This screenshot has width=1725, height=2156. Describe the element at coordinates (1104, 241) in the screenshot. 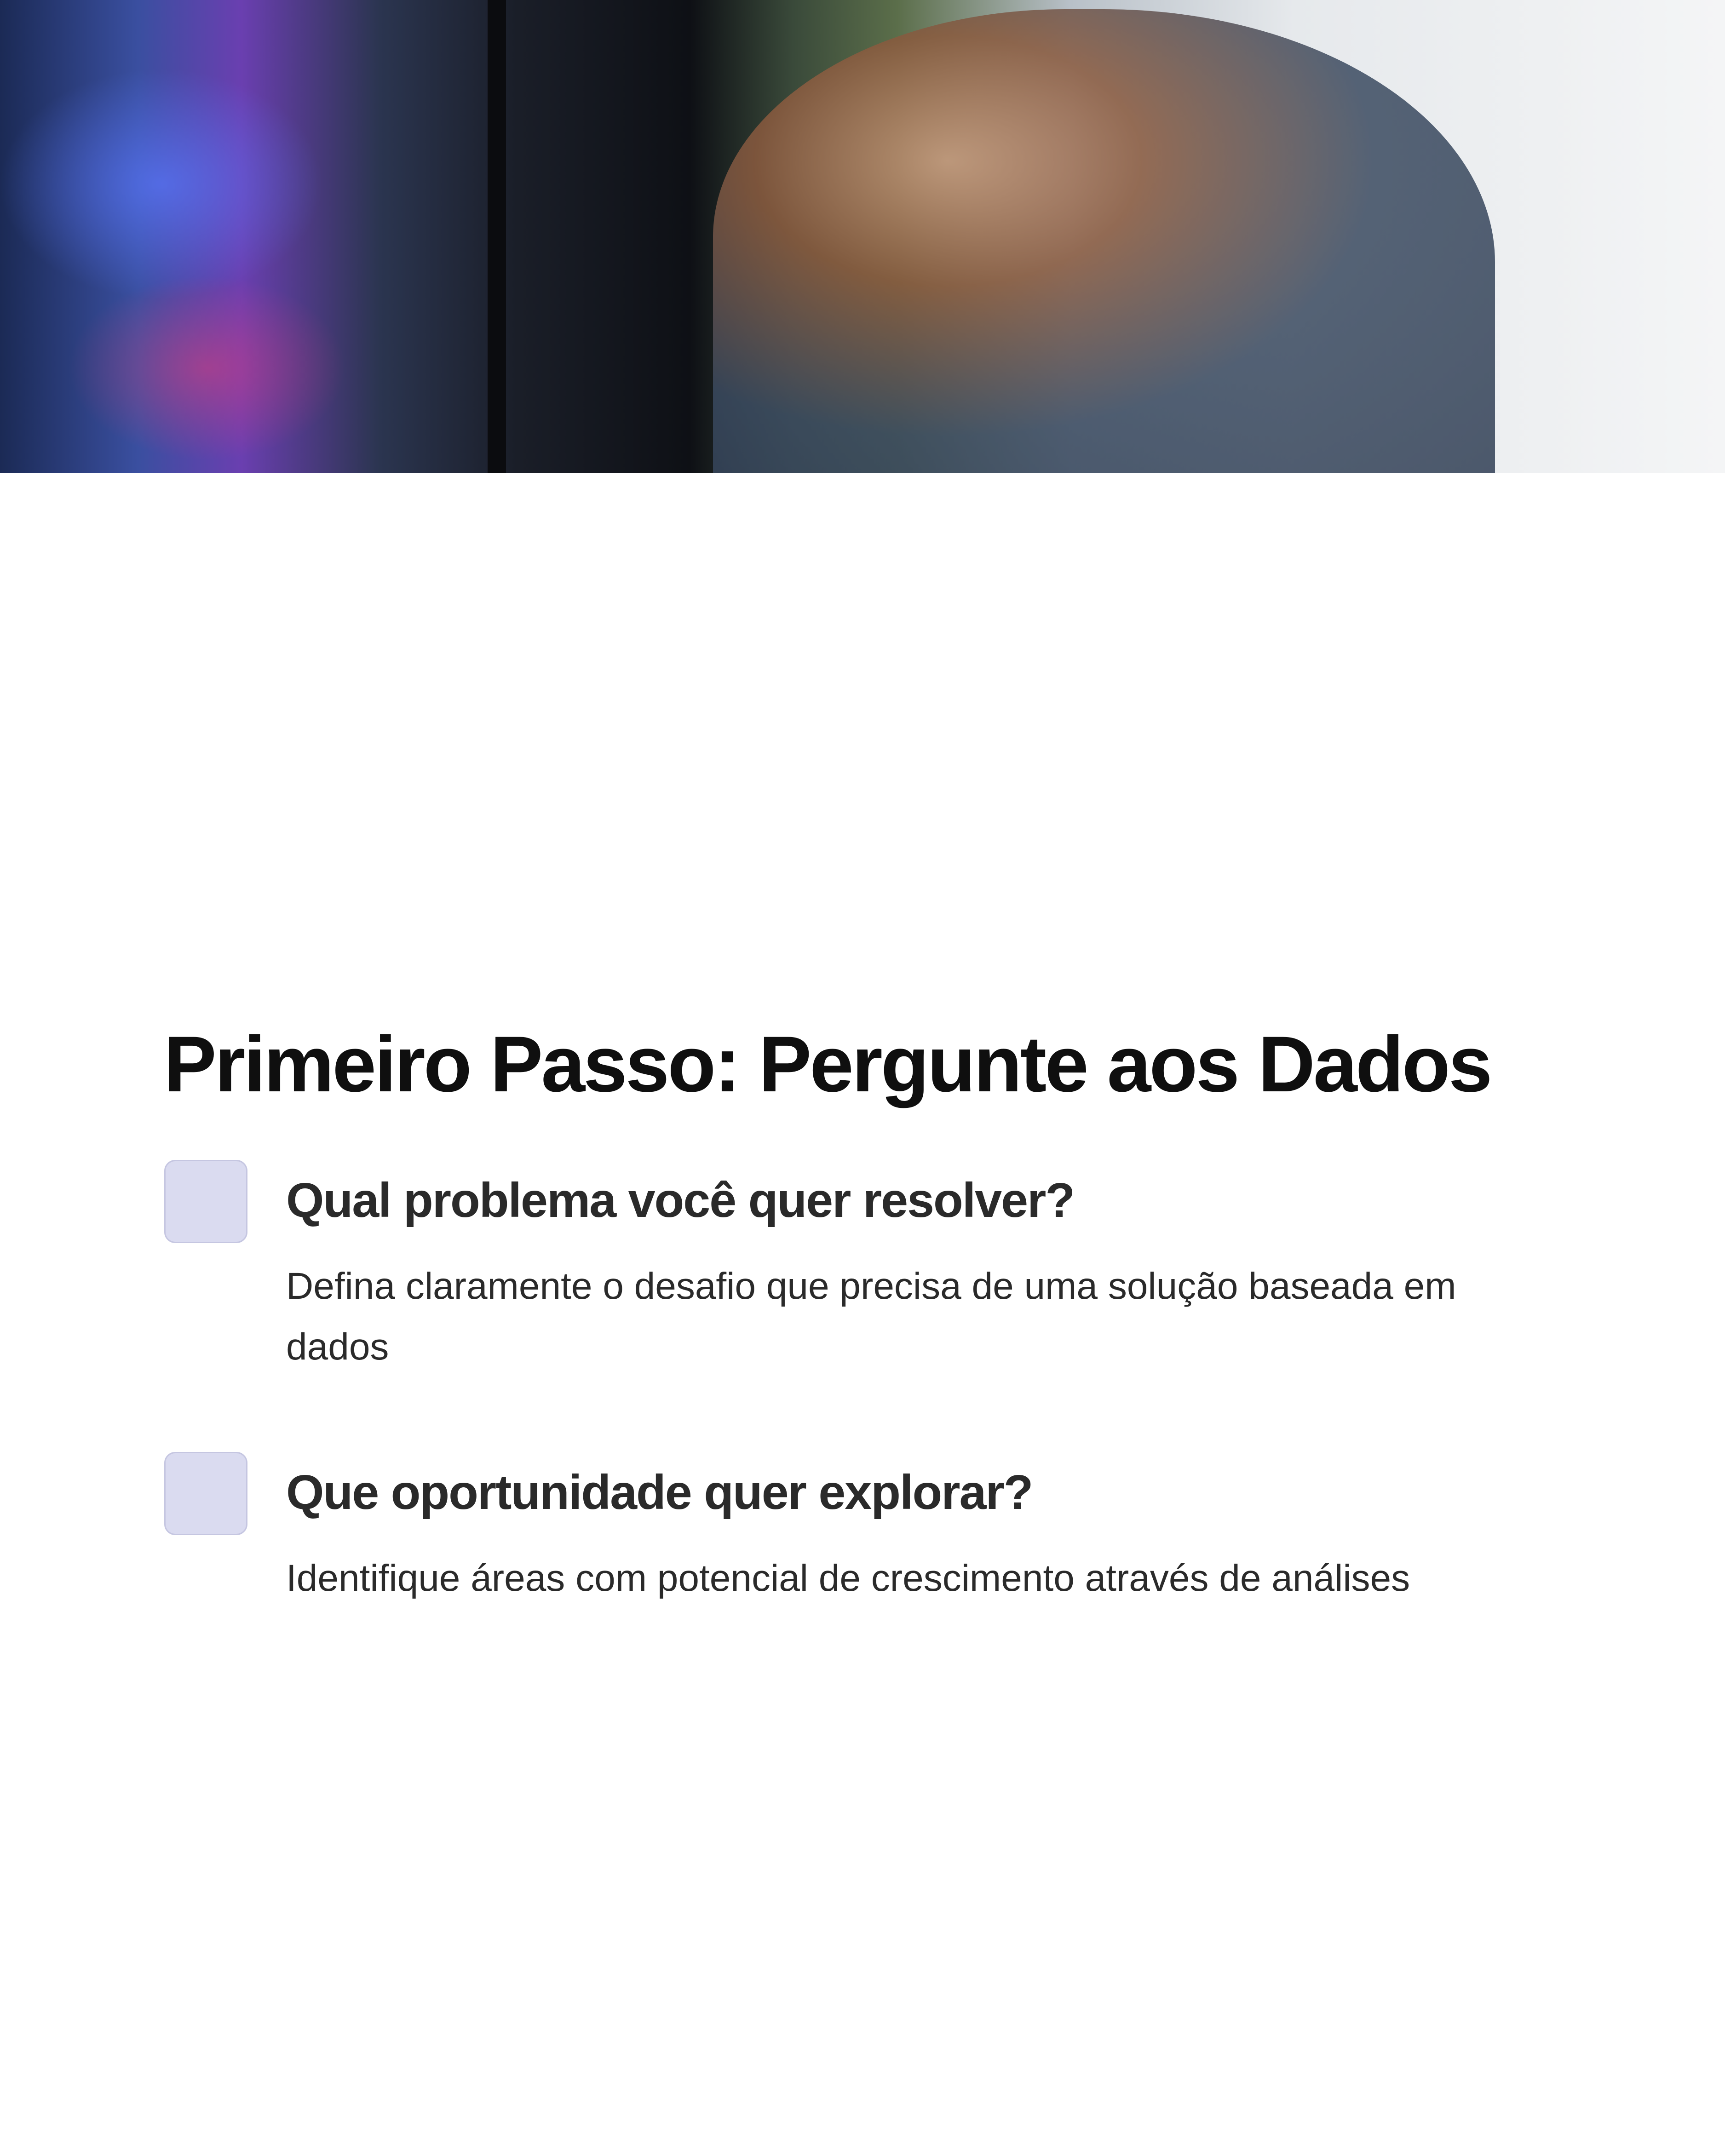

I see `hero-person` at that location.